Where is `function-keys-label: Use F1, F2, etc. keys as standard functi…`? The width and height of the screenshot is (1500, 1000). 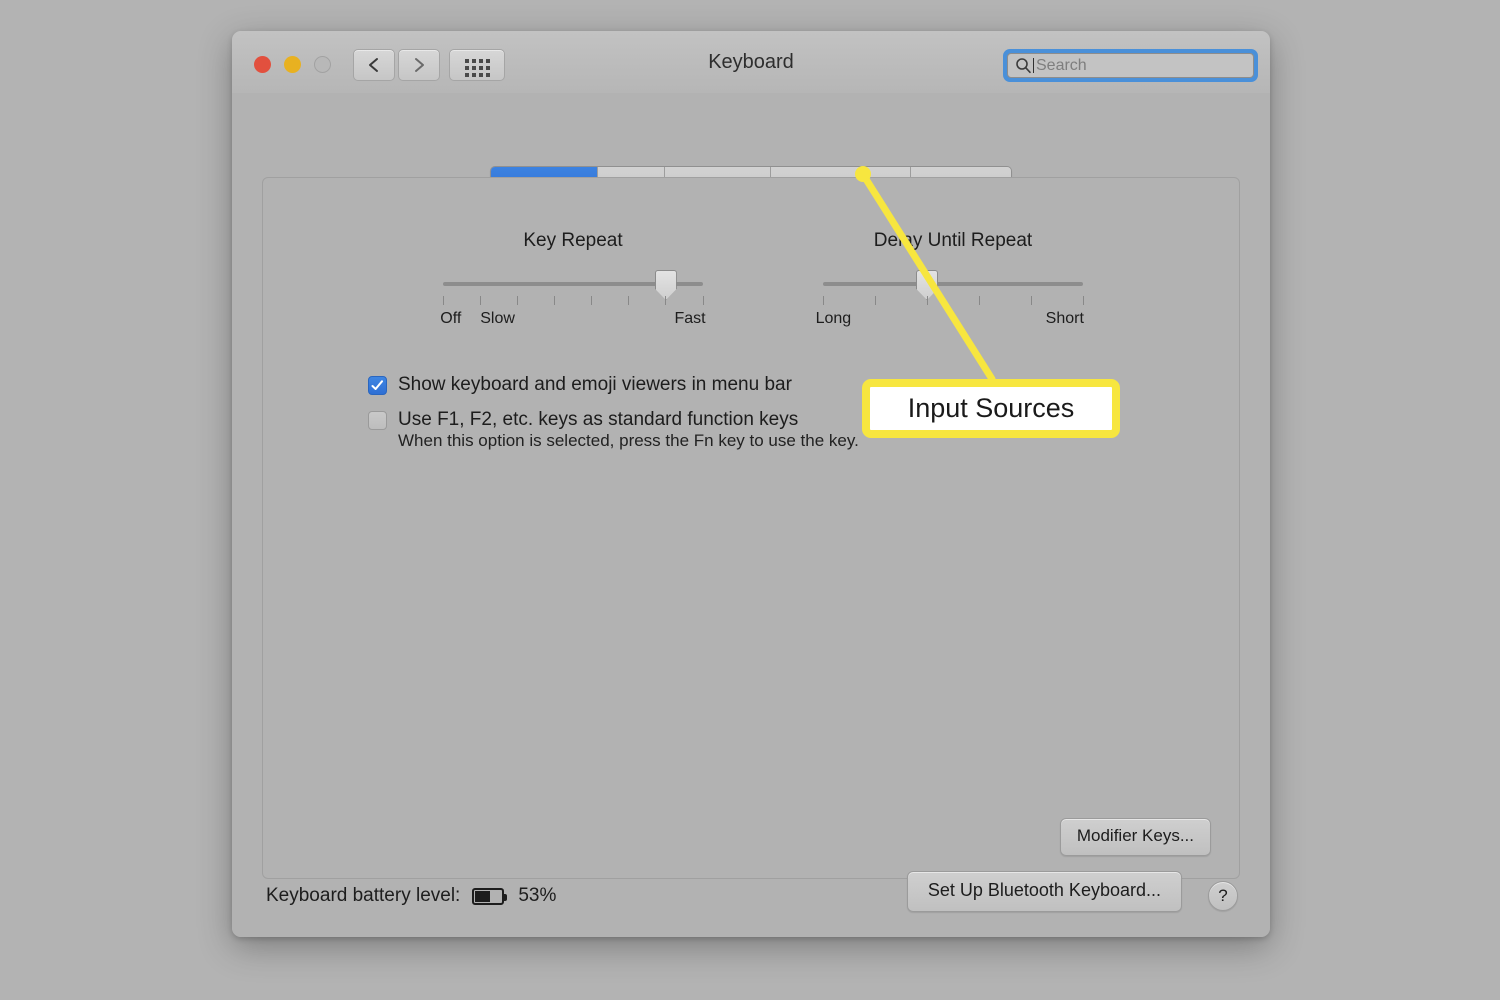 function-keys-label: Use F1, F2, etc. keys as standard functi… is located at coordinates (598, 419).